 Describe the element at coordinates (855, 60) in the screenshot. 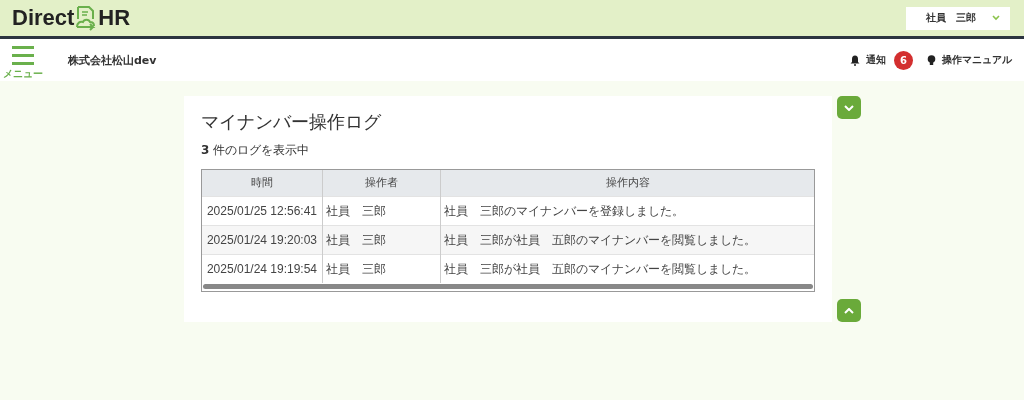

I see `bell-icon` at that location.